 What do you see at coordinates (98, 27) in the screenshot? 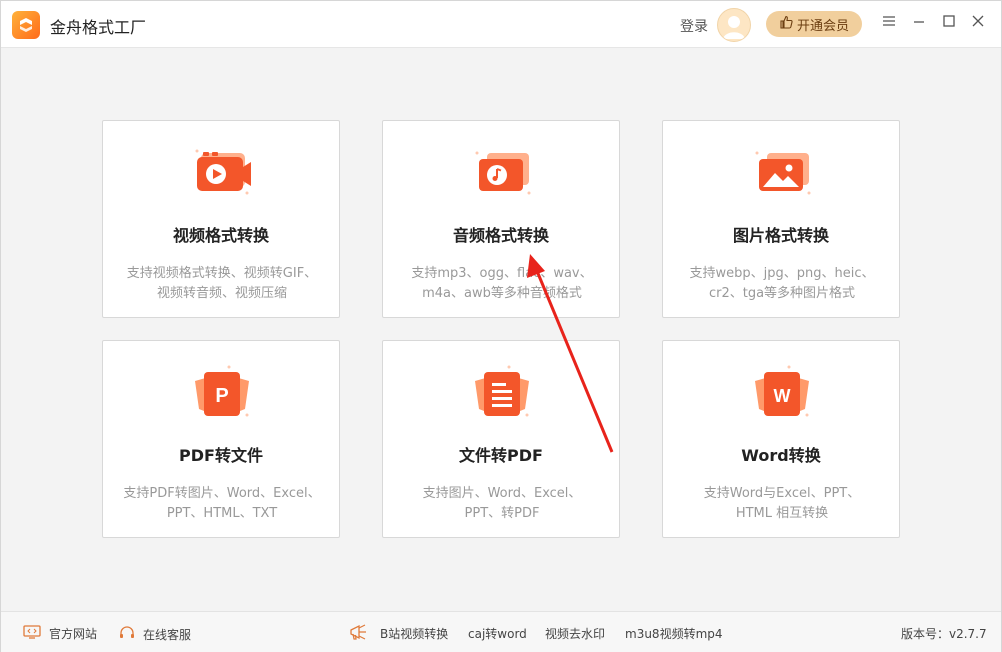
I see `app-title: 金舟格式工厂` at bounding box center [98, 27].